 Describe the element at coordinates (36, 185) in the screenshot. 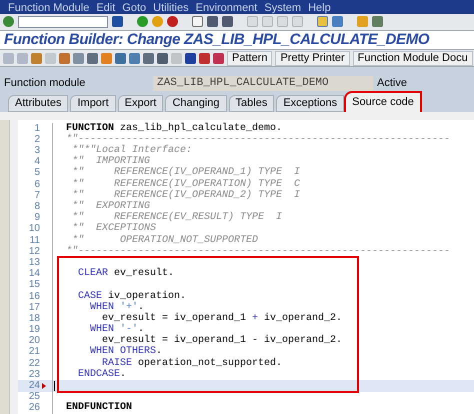

I see `line-number: 6` at that location.